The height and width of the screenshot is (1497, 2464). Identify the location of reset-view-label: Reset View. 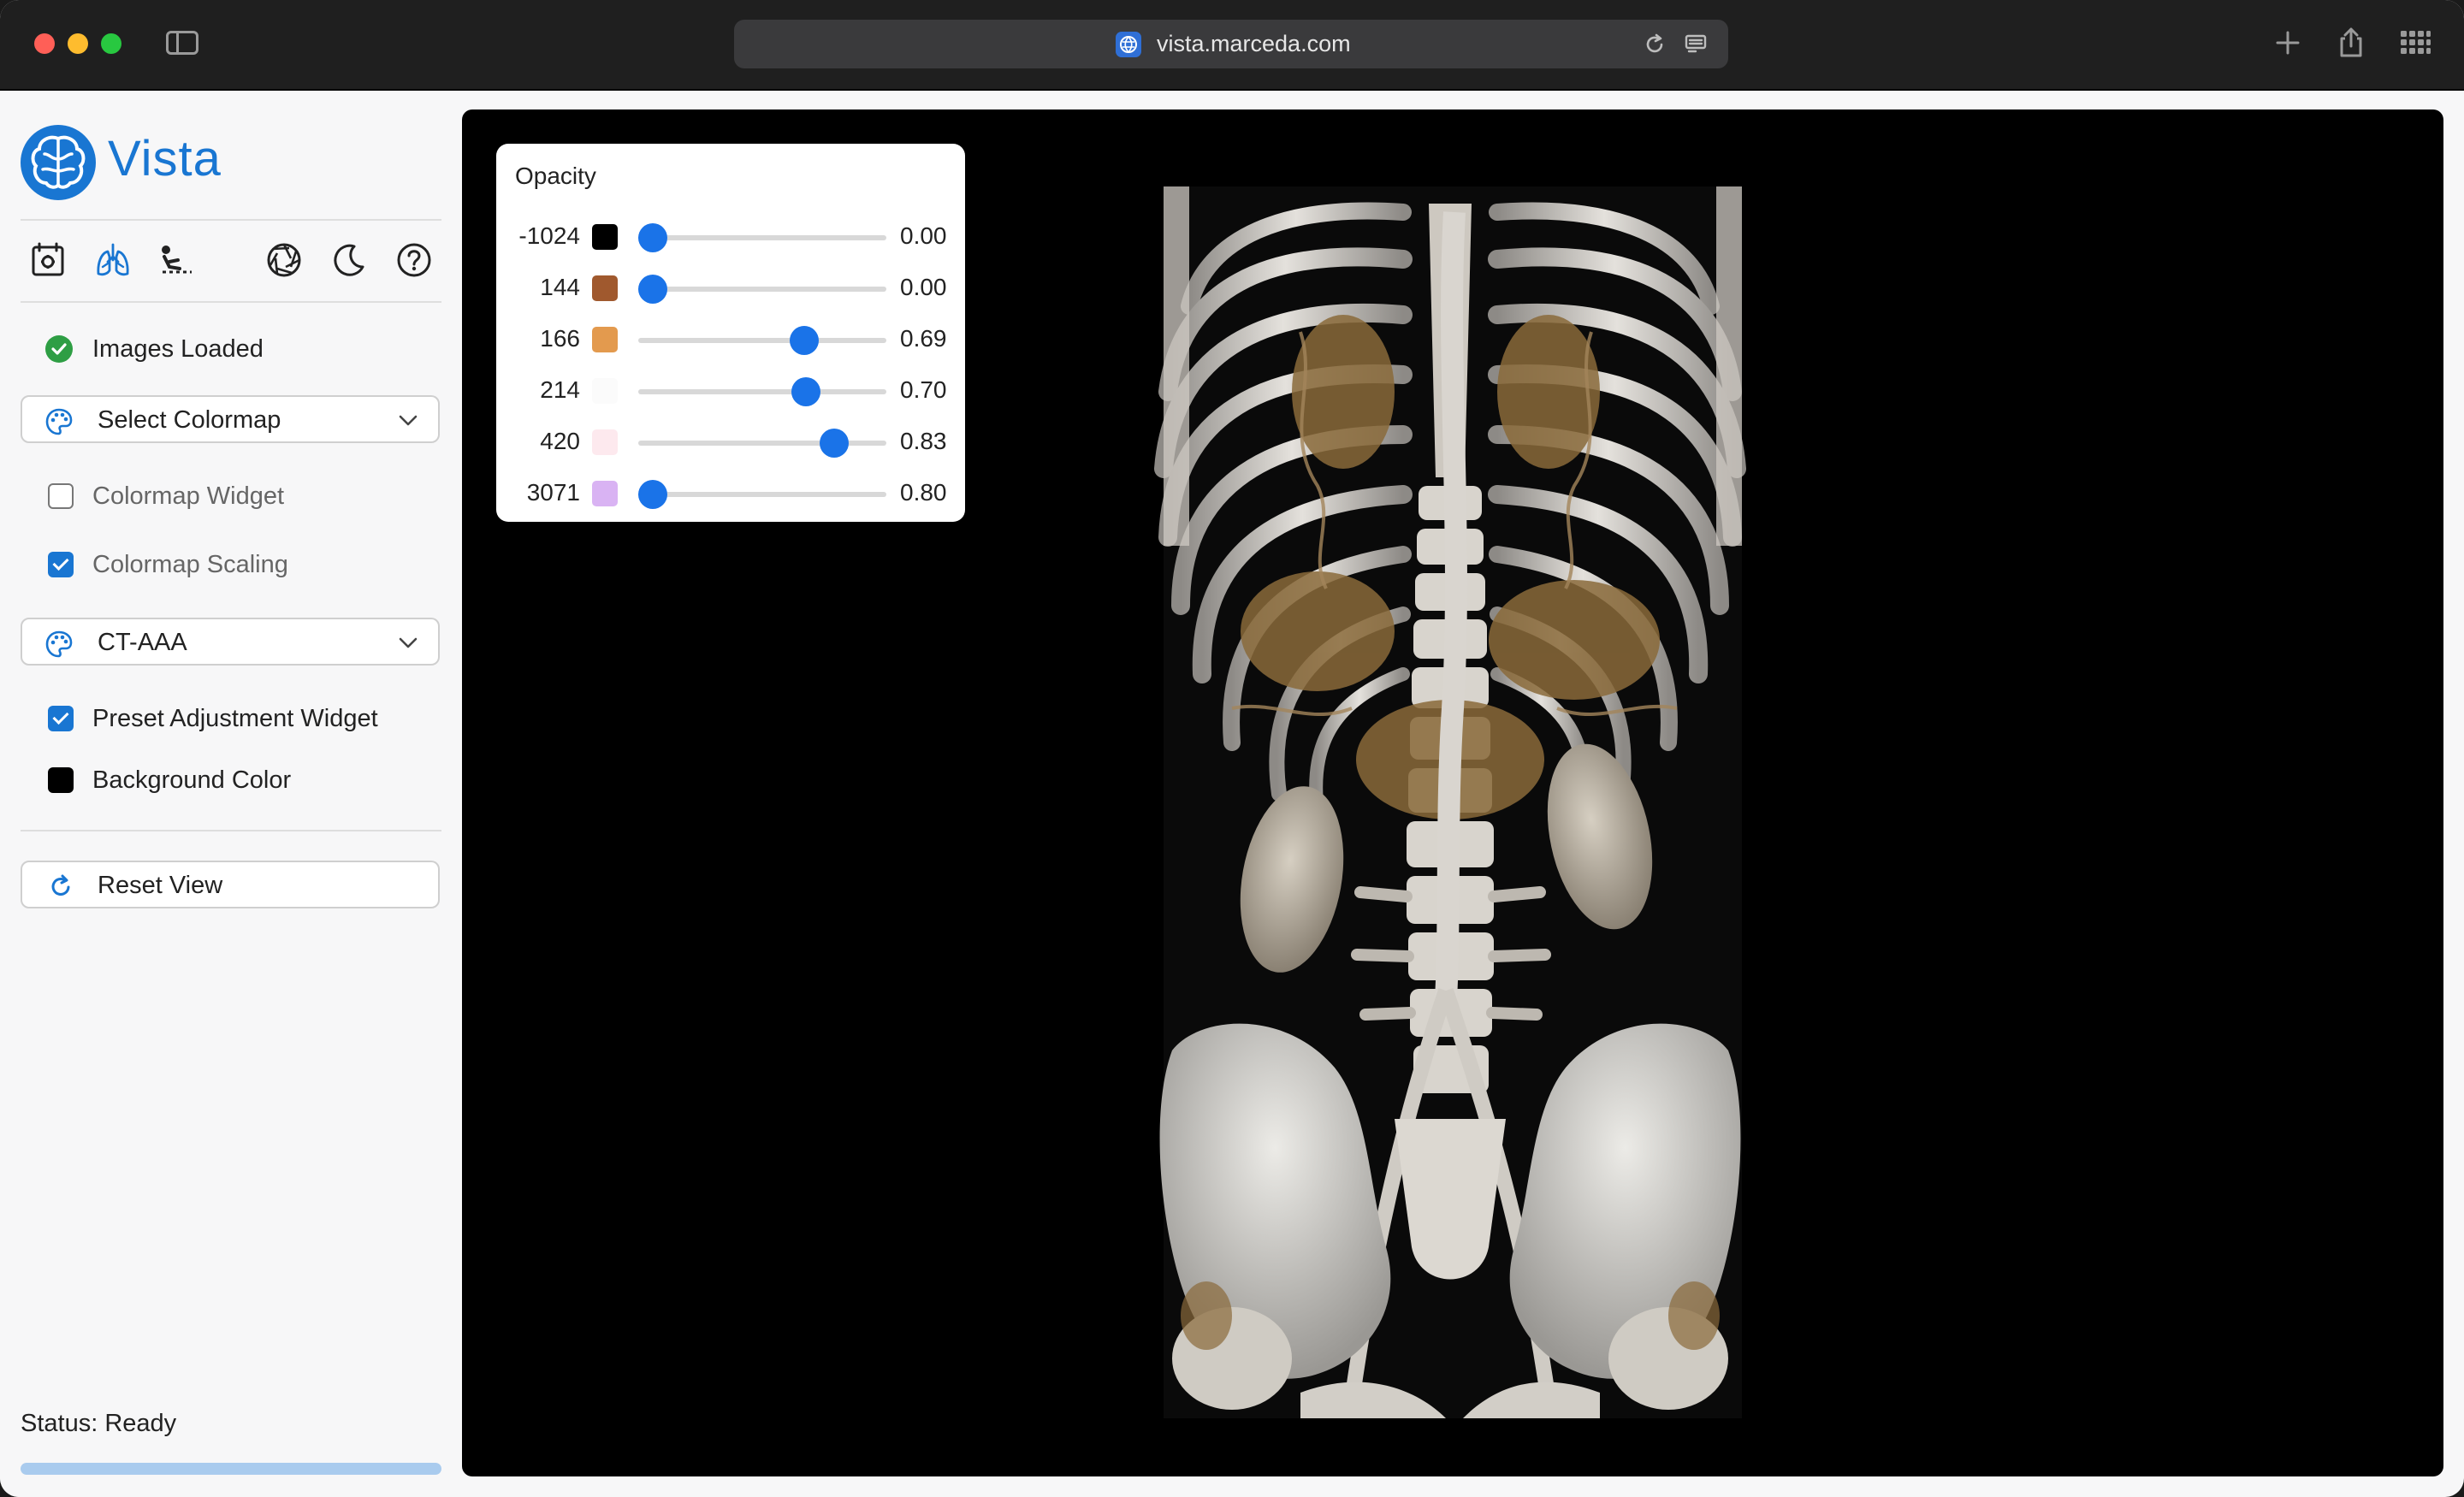
(160, 885).